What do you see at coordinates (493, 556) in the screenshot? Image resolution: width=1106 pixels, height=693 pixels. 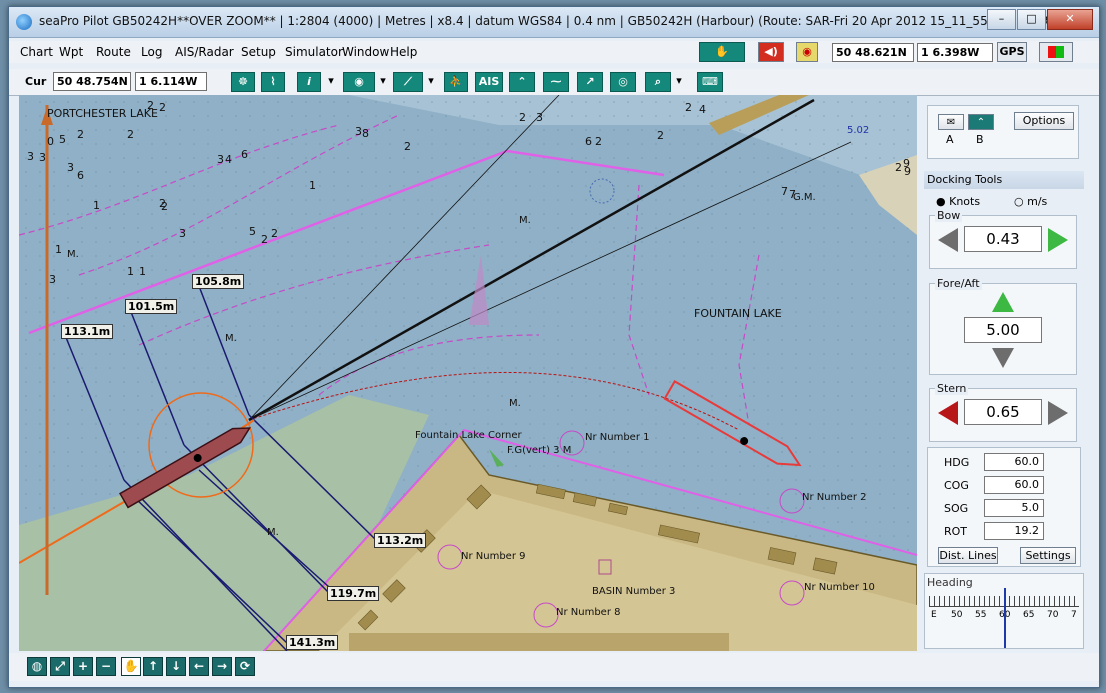 I see `label-nr-number-9: Nr Number 9` at bounding box center [493, 556].